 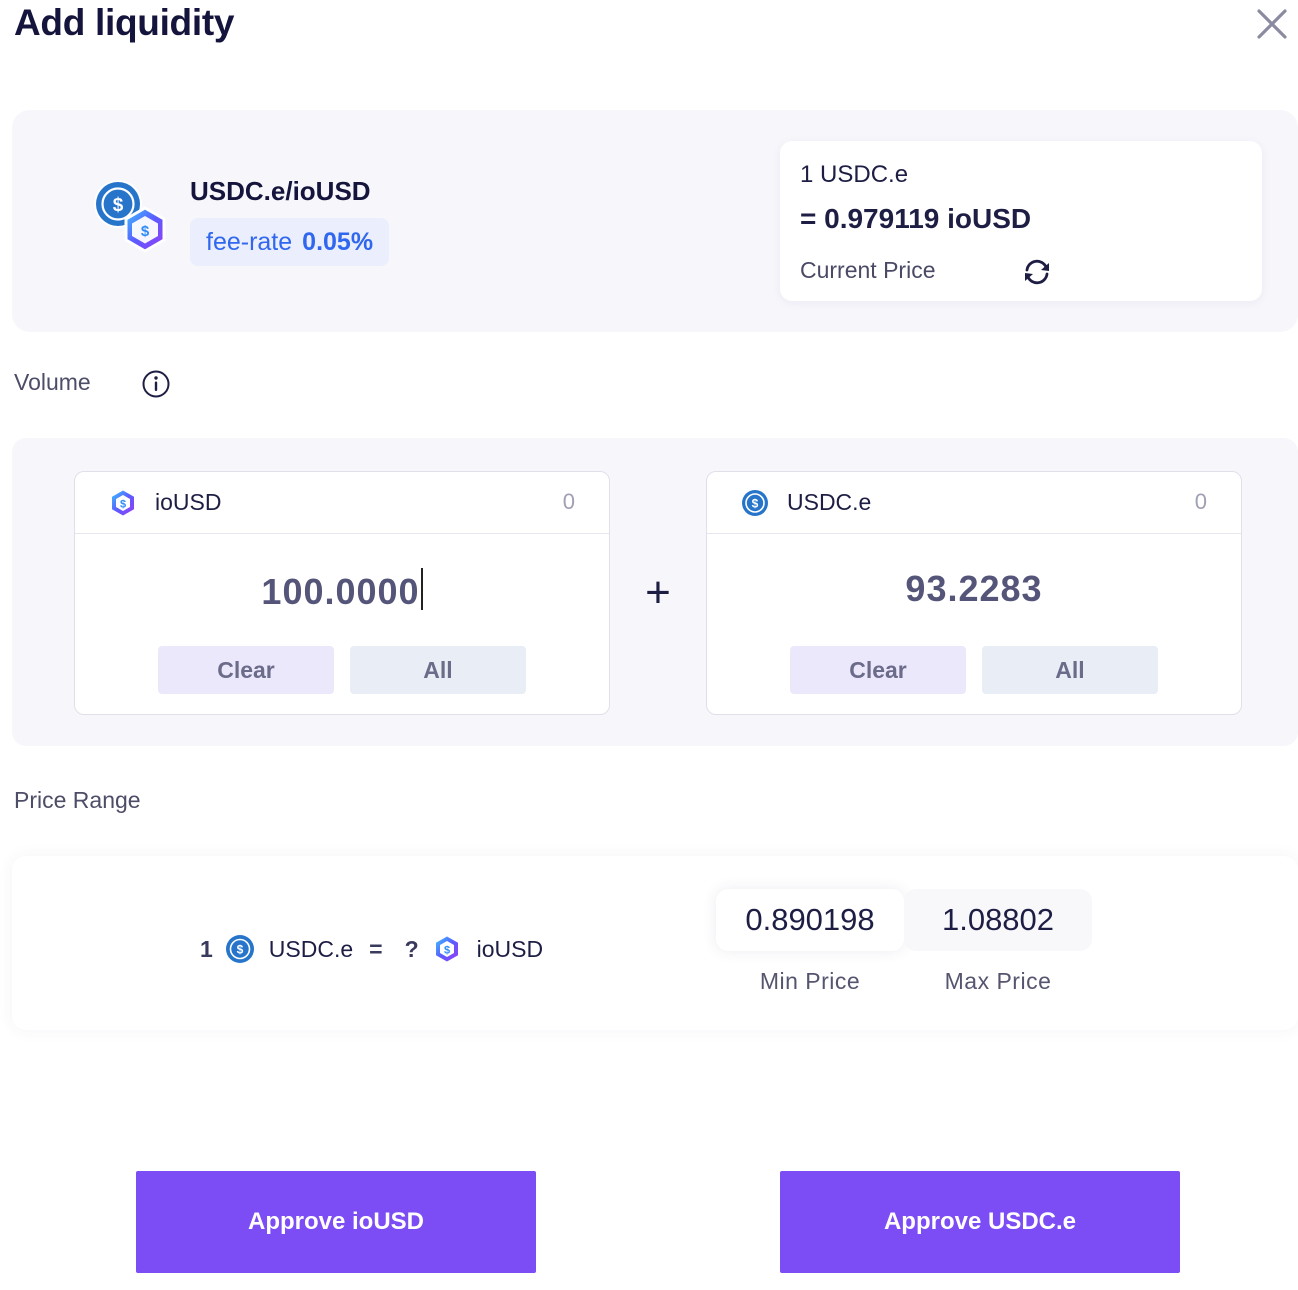 What do you see at coordinates (980, 1222) in the screenshot?
I see `approve-usdc-button: Approve USDC.e` at bounding box center [980, 1222].